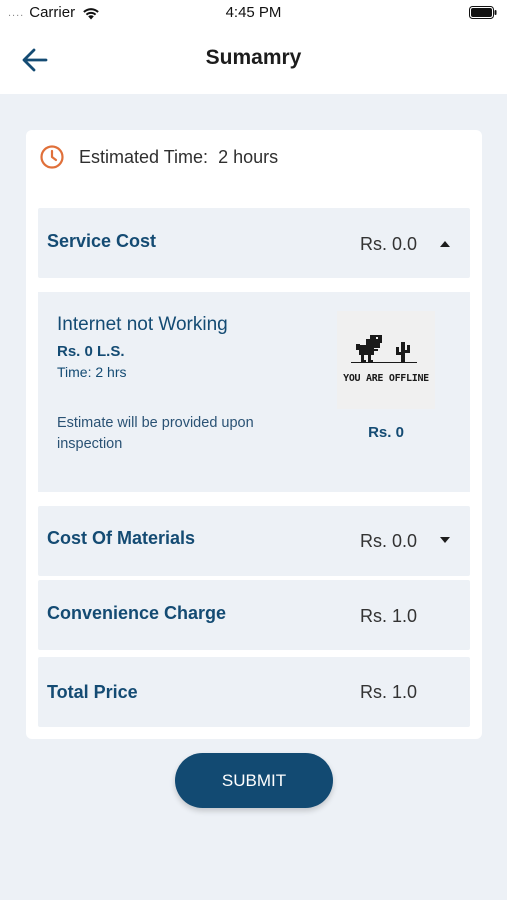  Describe the element at coordinates (144, 157) in the screenshot. I see `estimated-time-label: Estimated Time:` at that location.